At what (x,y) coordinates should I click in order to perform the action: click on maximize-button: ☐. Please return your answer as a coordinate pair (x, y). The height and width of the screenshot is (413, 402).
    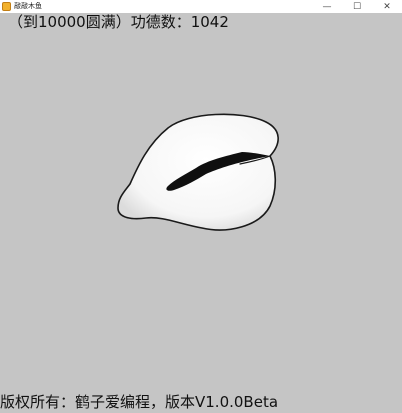
    Looking at the image, I should click on (357, 6).